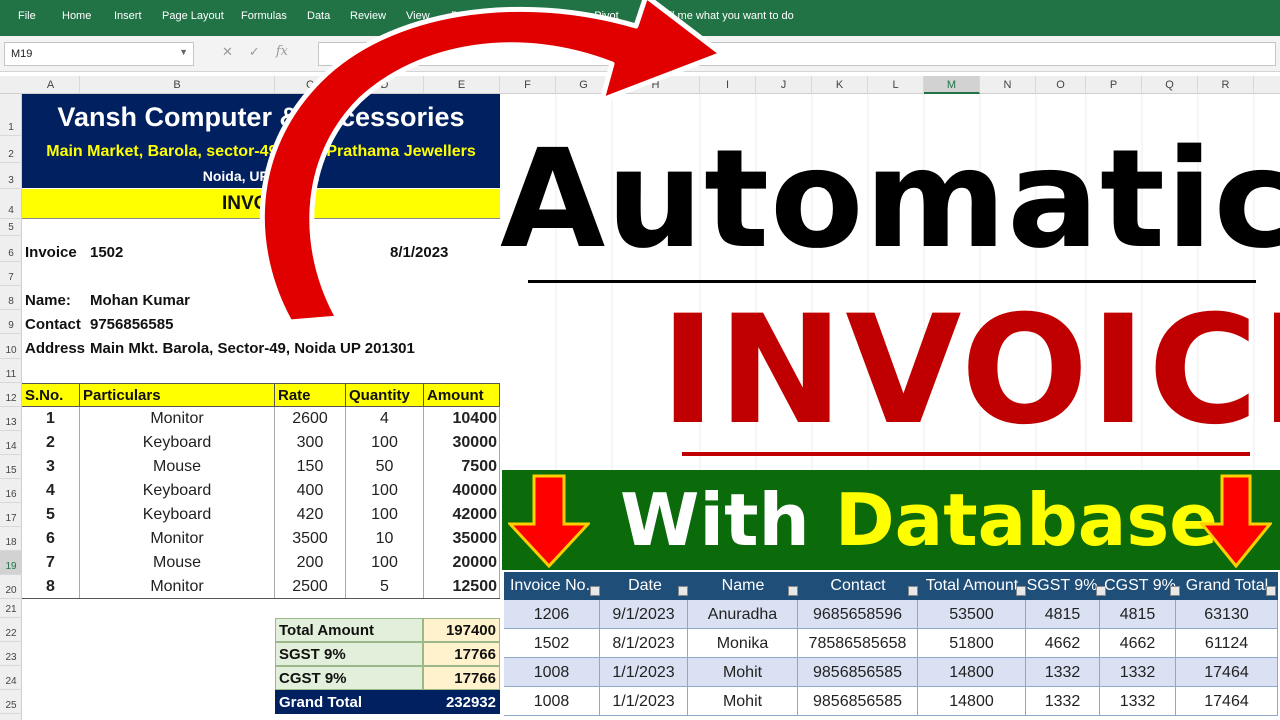 The height and width of the screenshot is (720, 1280). What do you see at coordinates (140, 300) in the screenshot?
I see `customer-name: Mohan Kumar` at bounding box center [140, 300].